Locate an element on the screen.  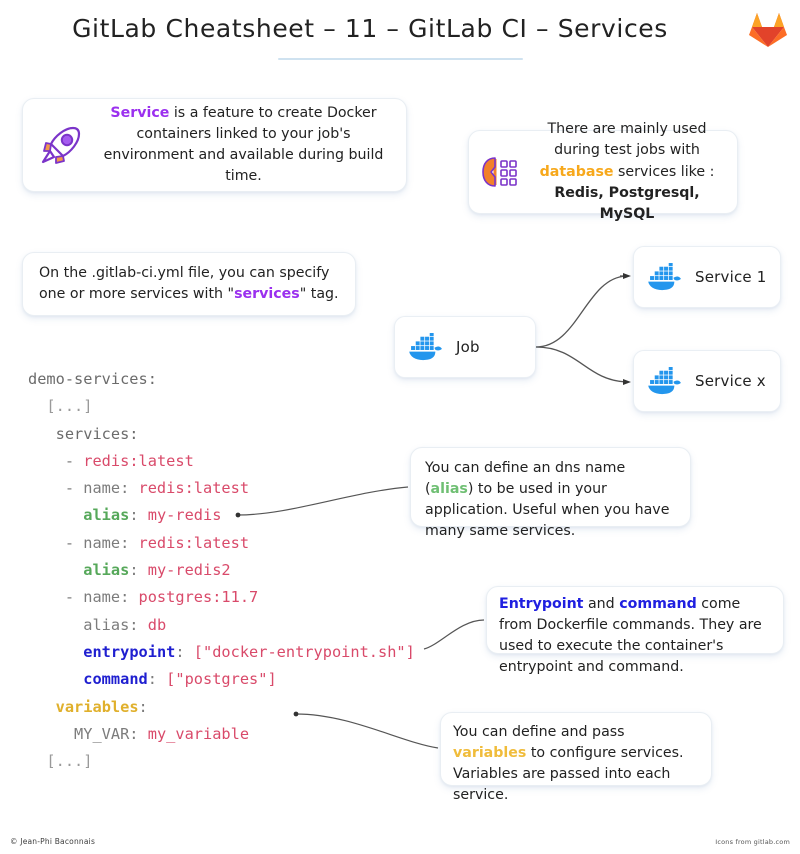
diagram-node-servicex: Service x is located at coordinates (707, 381).